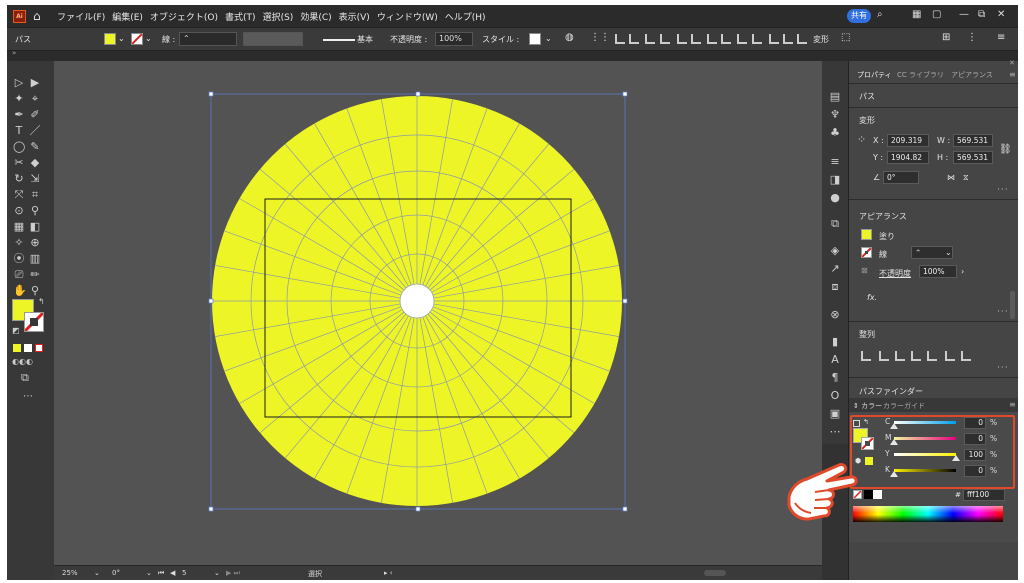  I want to click on stroke-profile-label: 基本, so click(365, 39).